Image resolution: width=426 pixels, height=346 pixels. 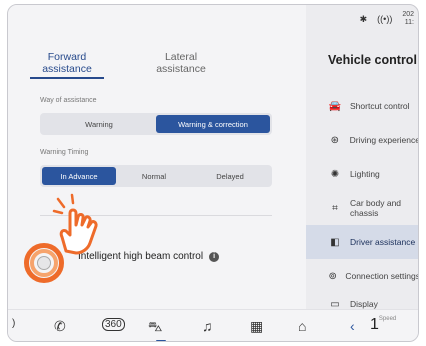 I want to click on steering-wheel-icon: ⊛, so click(x=334, y=140).